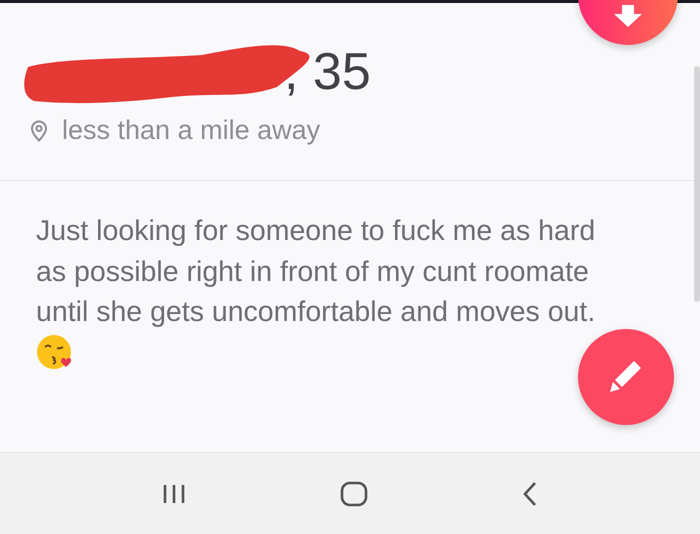 Image resolution: width=700 pixels, height=534 pixels. Describe the element at coordinates (327, 72) in the screenshot. I see `age-text: , 35` at that location.